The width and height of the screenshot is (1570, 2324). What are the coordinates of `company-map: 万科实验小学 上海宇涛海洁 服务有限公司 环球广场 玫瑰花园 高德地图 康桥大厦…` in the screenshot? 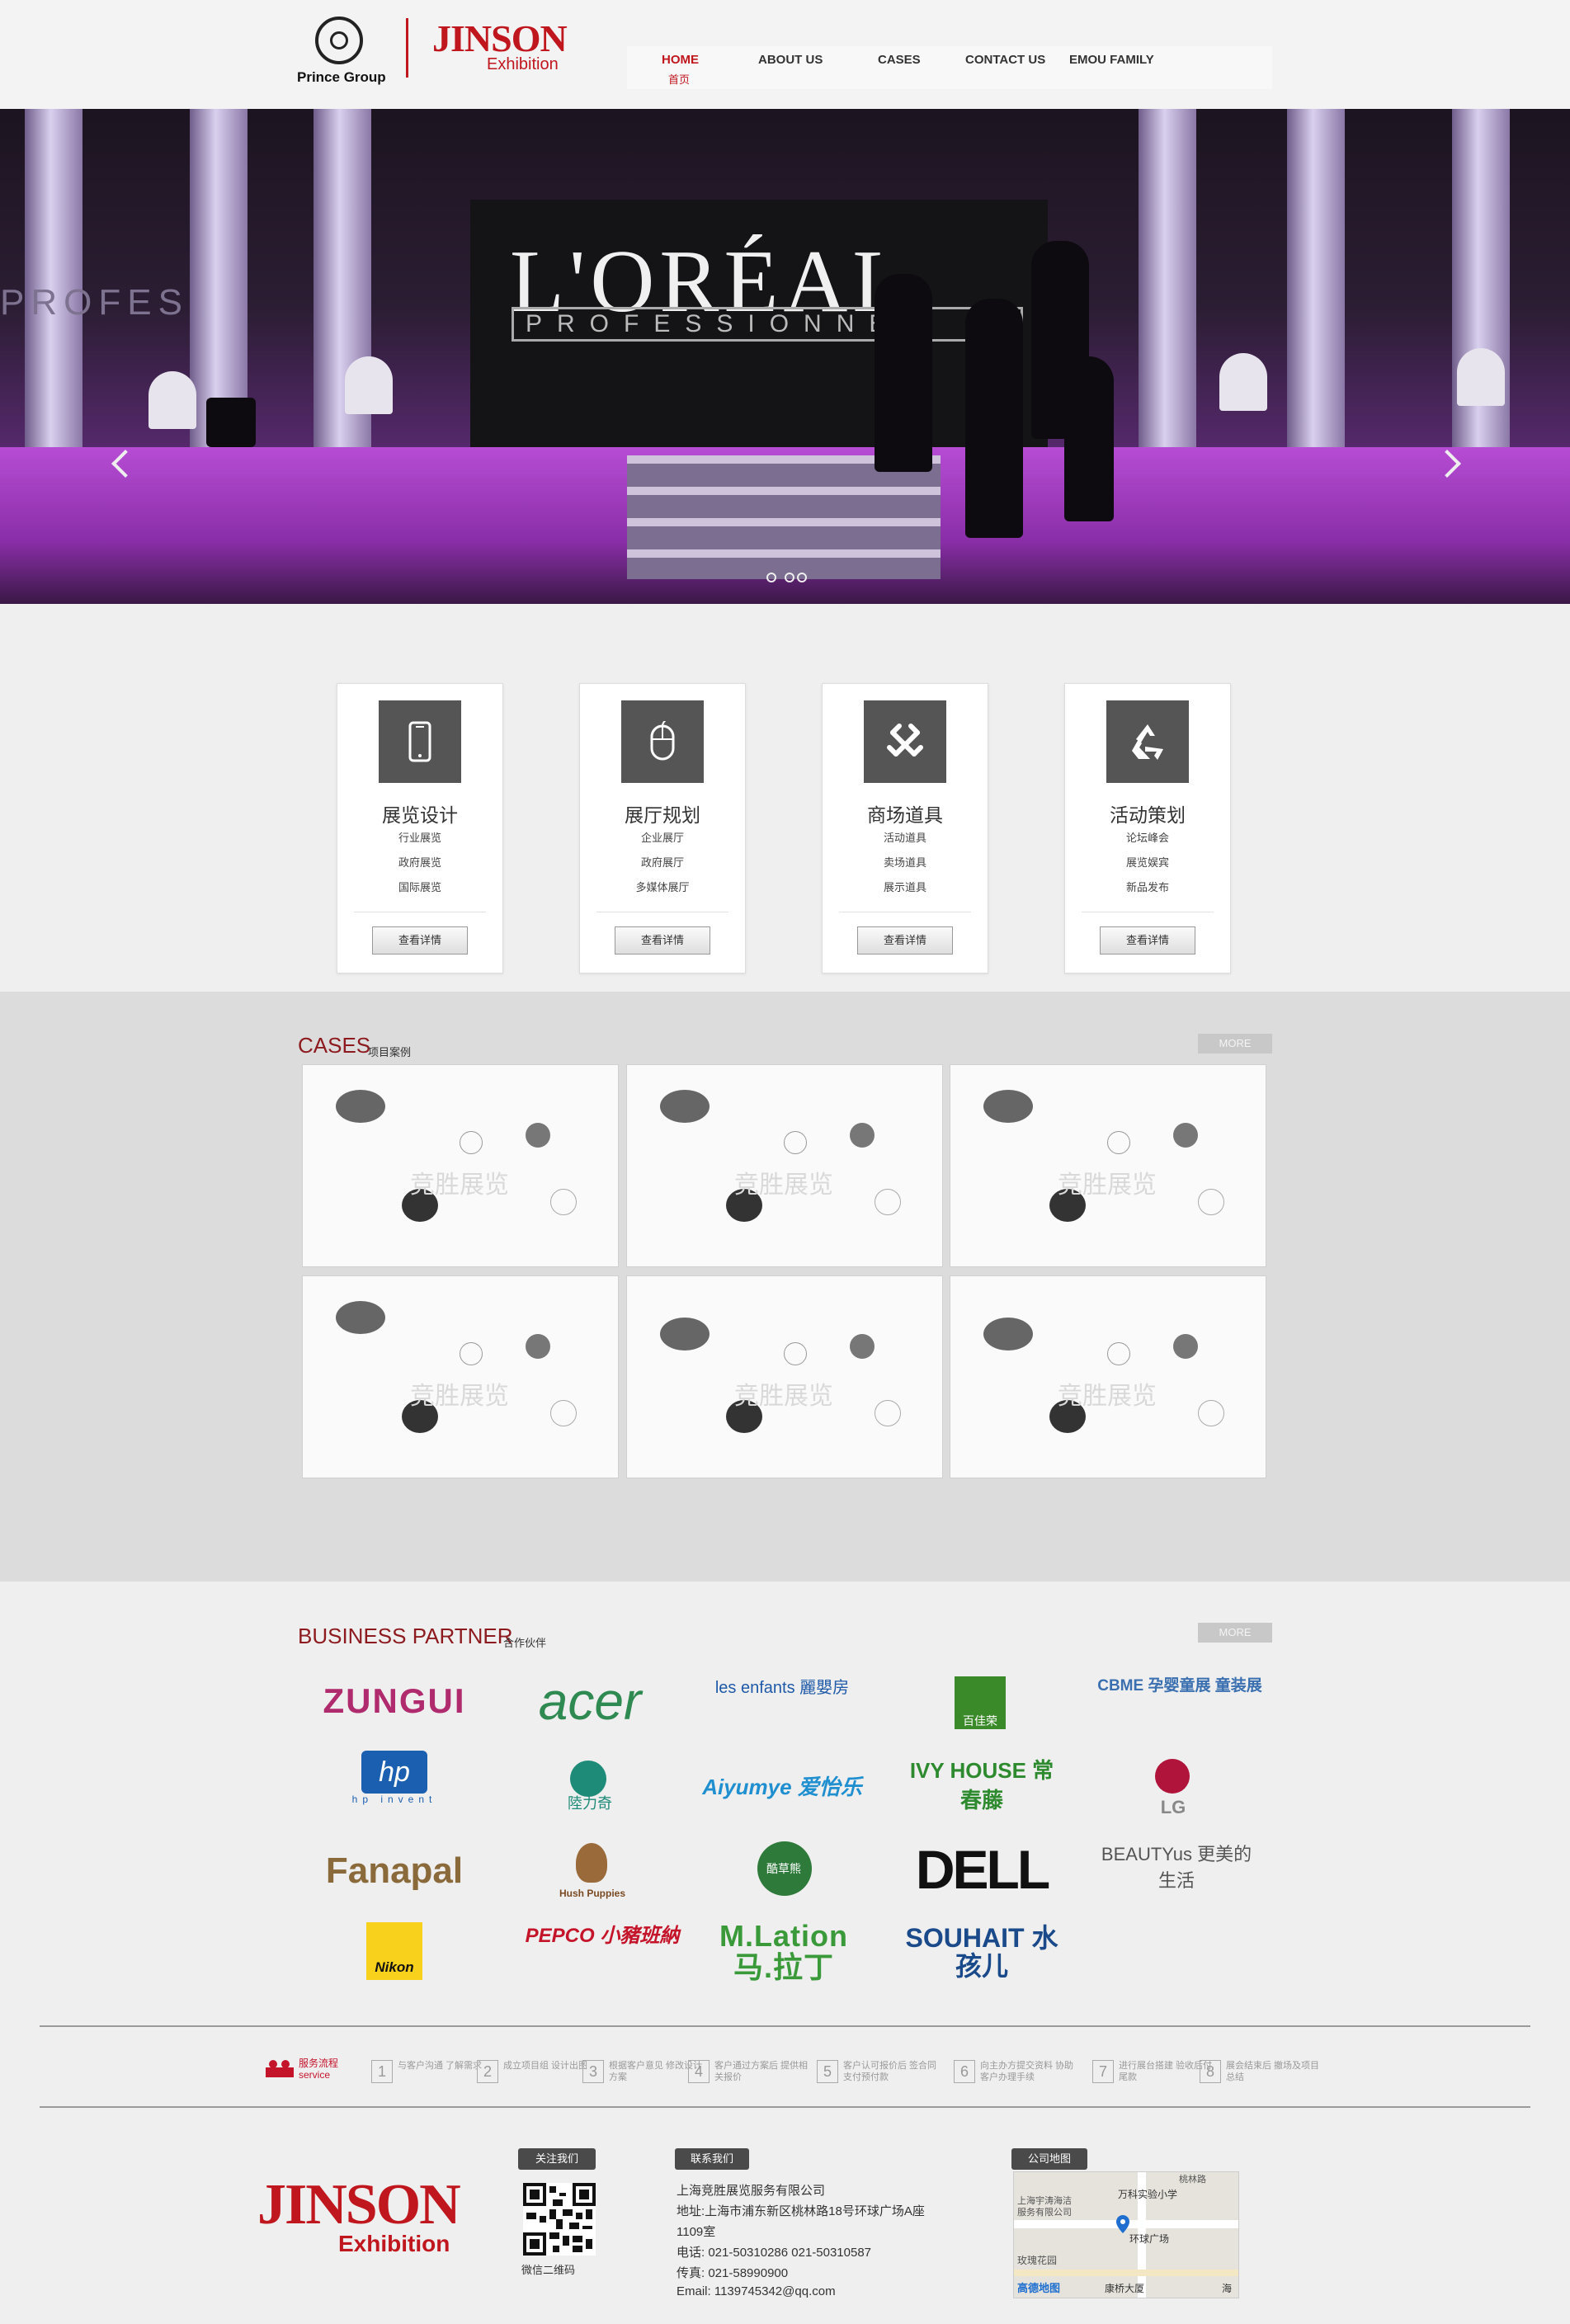 It's located at (1126, 2234).